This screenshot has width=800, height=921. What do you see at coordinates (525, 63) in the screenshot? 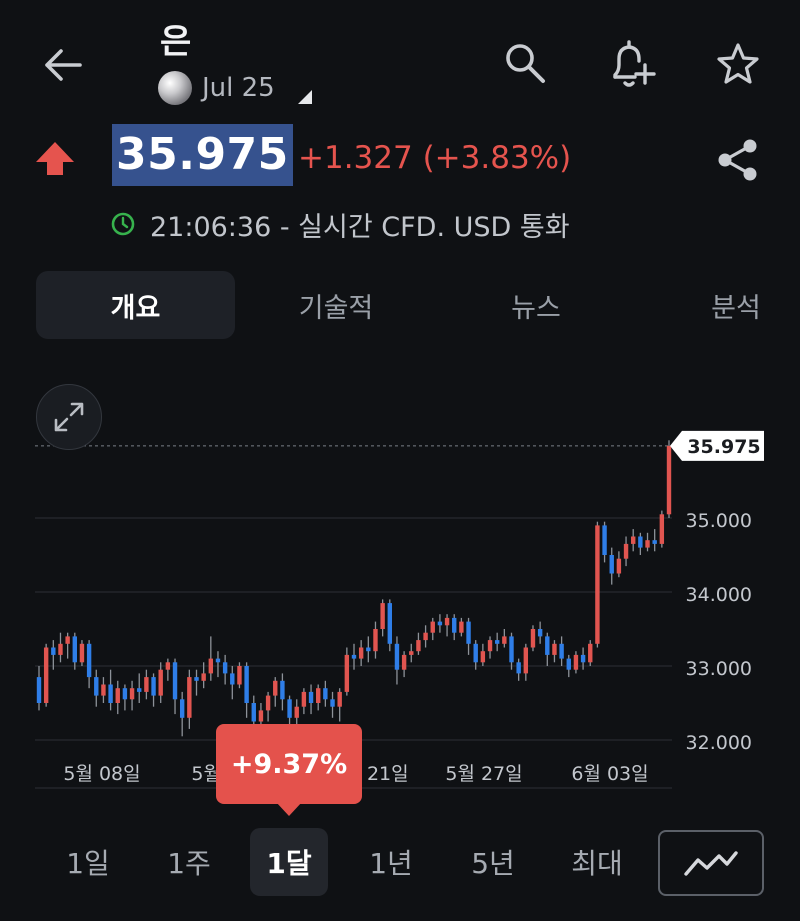
I see `search-icon` at bounding box center [525, 63].